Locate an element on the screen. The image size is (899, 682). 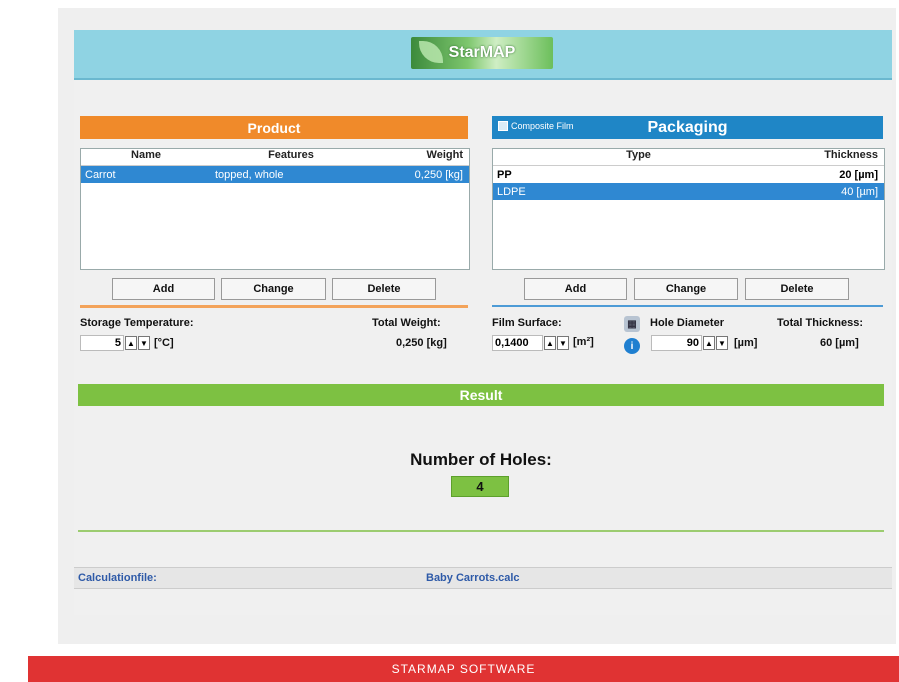
storage-unit: [°C] is located at coordinates (164, 343).